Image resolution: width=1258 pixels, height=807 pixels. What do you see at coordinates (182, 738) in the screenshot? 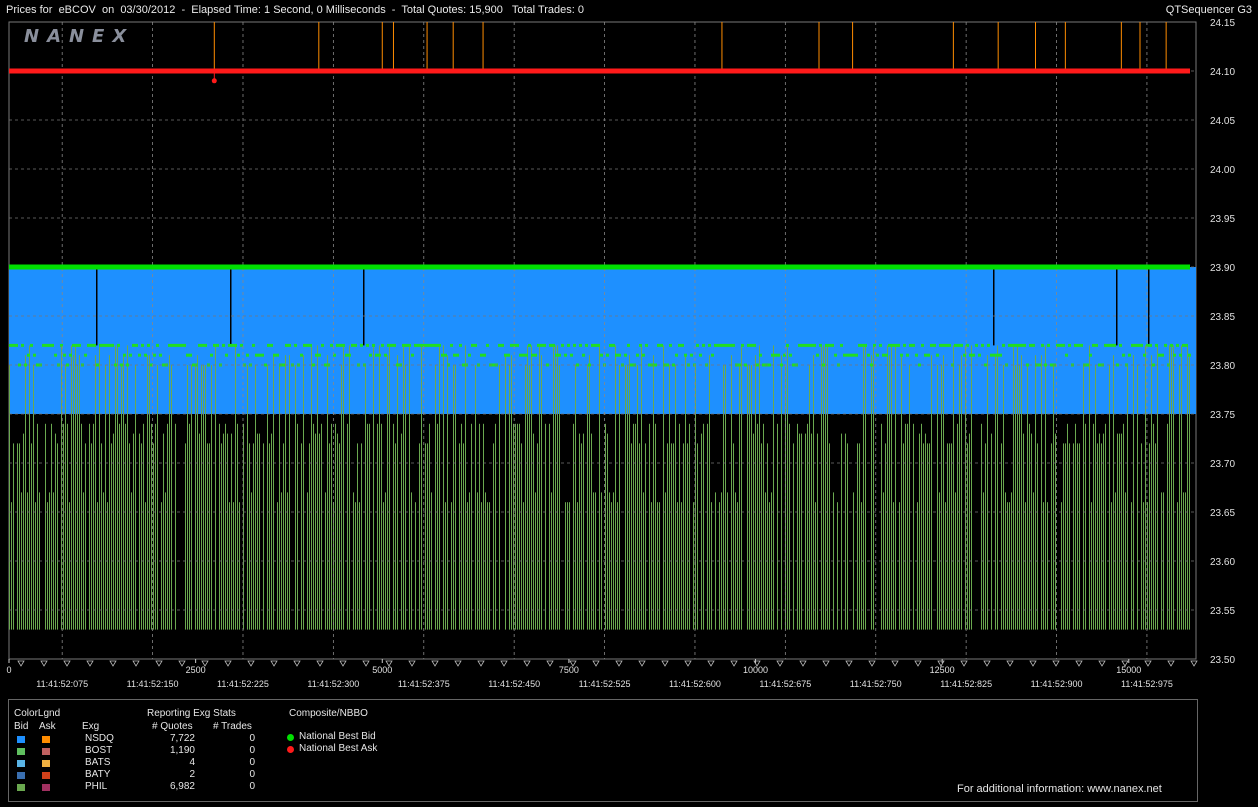
I see `legend-quote-count: 7,722` at bounding box center [182, 738].